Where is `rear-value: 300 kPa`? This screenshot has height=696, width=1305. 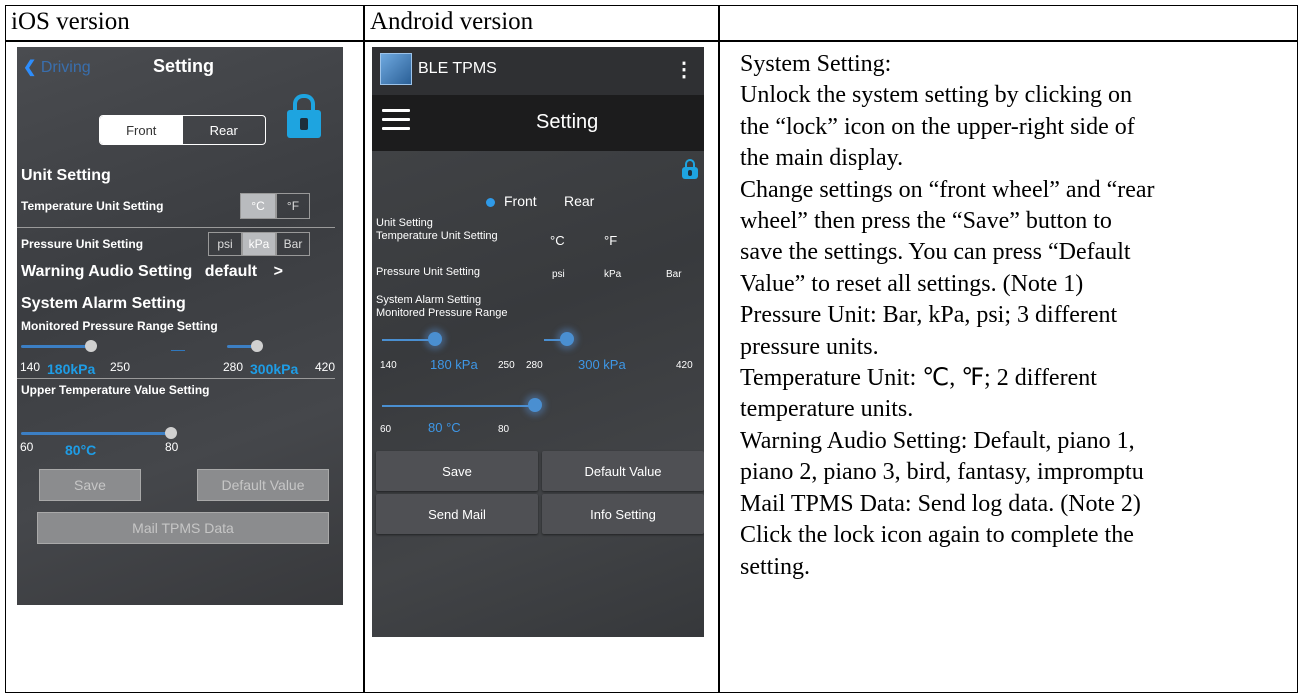
rear-value: 300 kPa is located at coordinates (602, 364).